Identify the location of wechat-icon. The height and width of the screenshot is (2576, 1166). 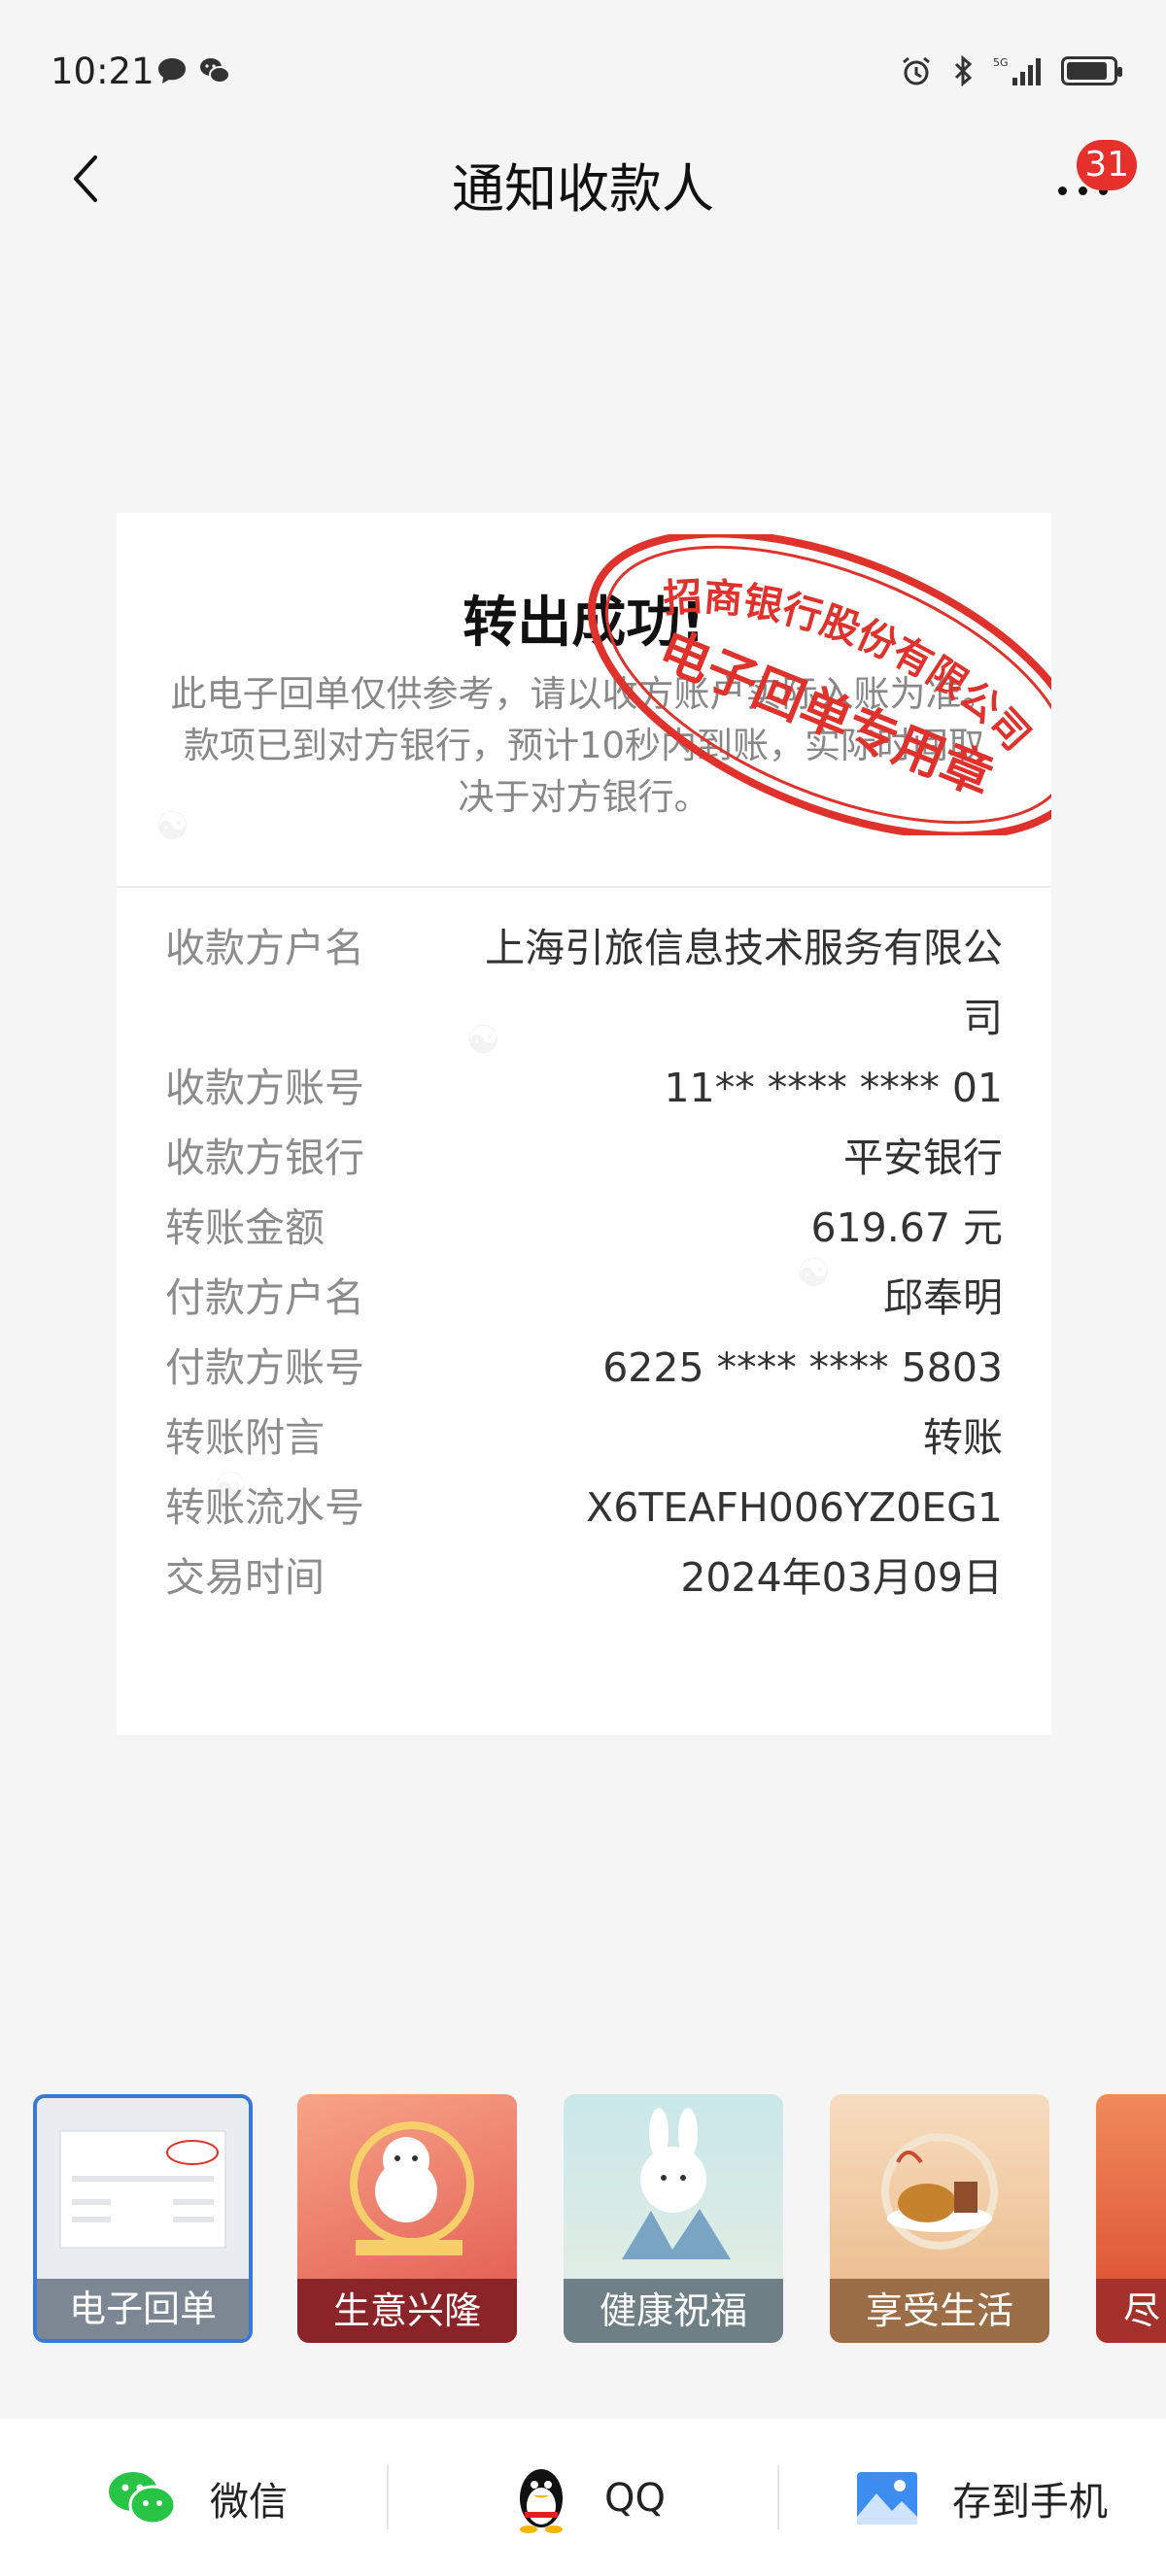
(143, 2498).